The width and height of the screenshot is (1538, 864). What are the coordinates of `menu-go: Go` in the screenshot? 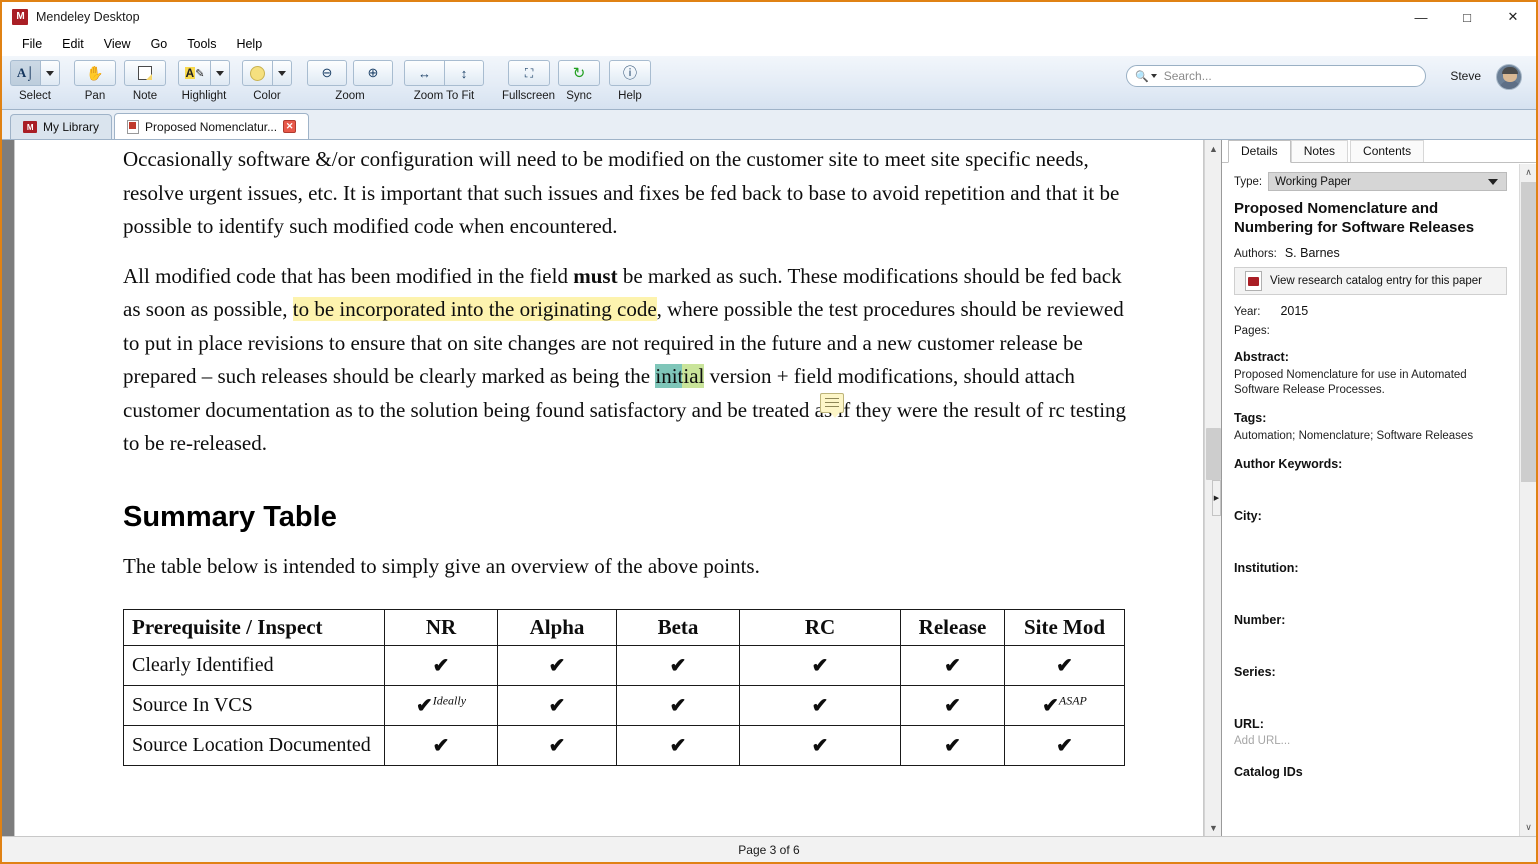 It's located at (159, 44).